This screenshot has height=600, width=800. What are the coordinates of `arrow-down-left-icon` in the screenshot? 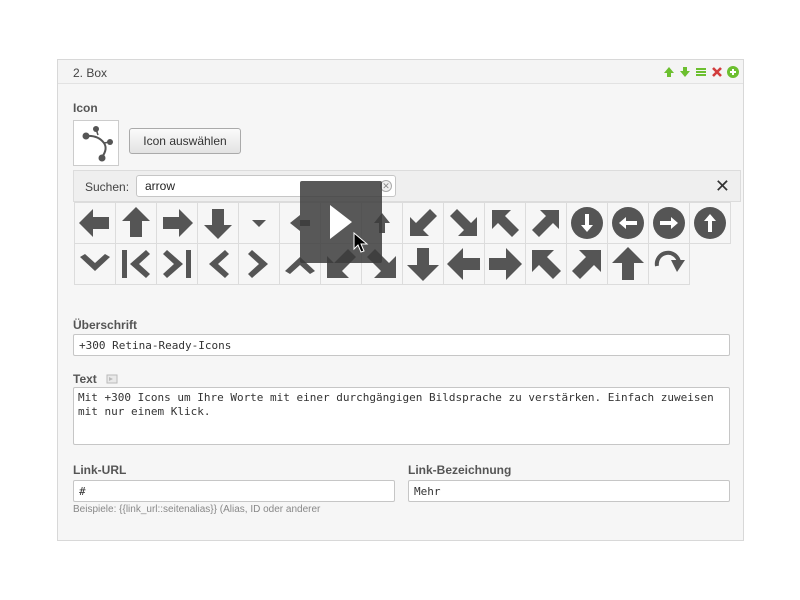 It's located at (423, 223).